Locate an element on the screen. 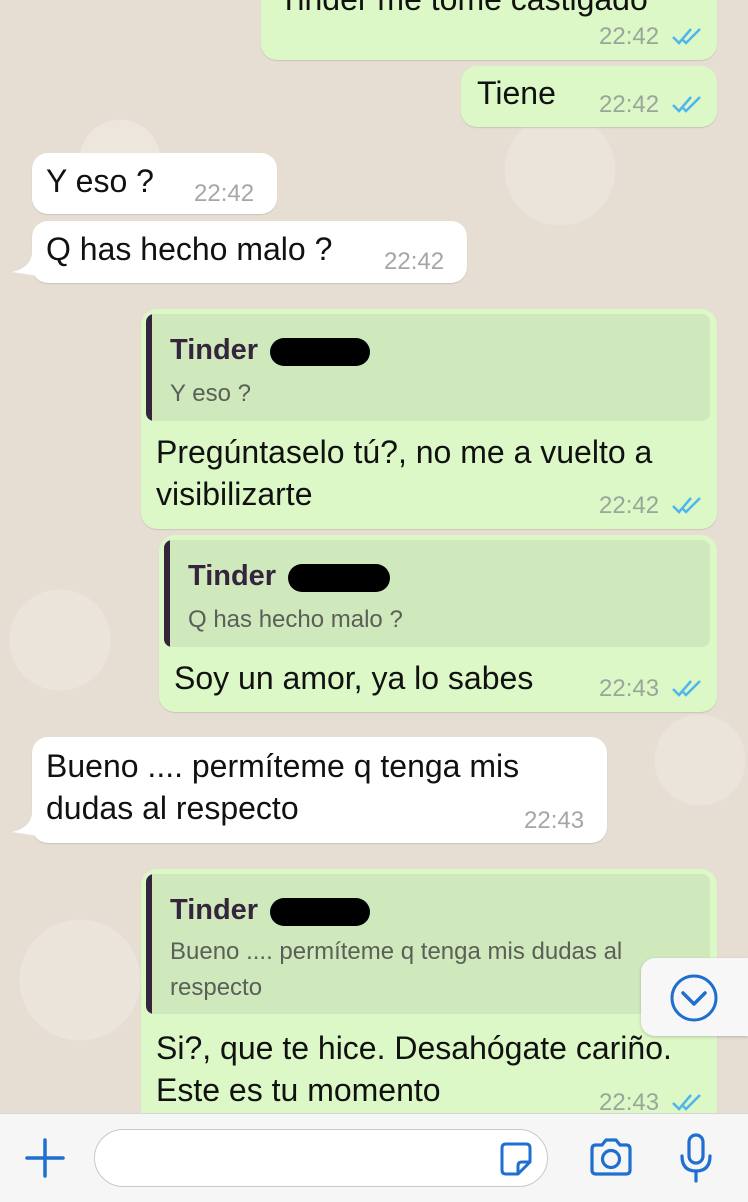 This screenshot has height=1202, width=748. scroll-to-bottom-button is located at coordinates (694, 997).